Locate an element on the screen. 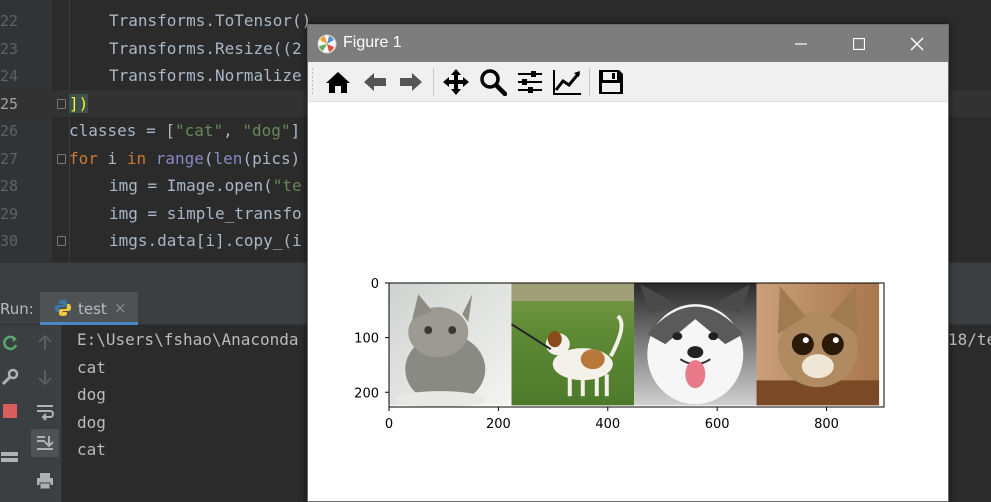 Image resolution: width=991 pixels, height=502 pixels. layout-icon is located at coordinates (10, 457).